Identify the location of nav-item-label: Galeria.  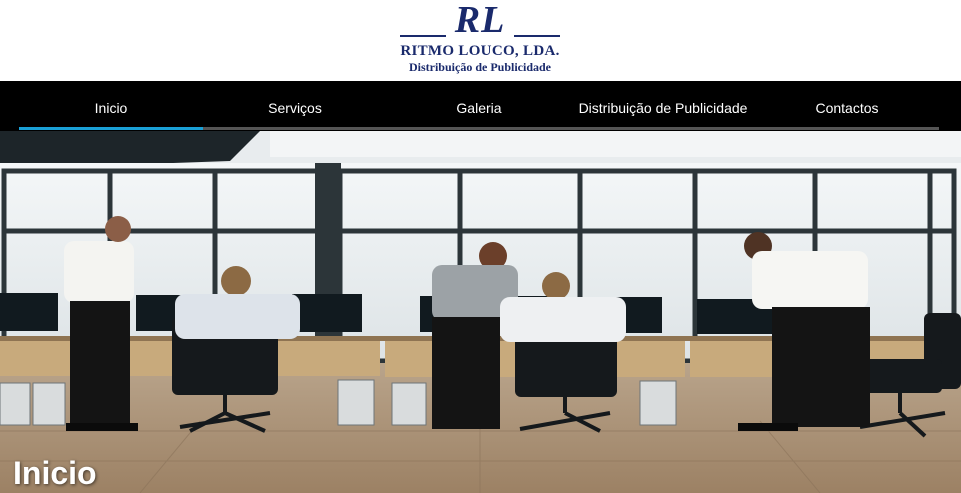
(479, 108).